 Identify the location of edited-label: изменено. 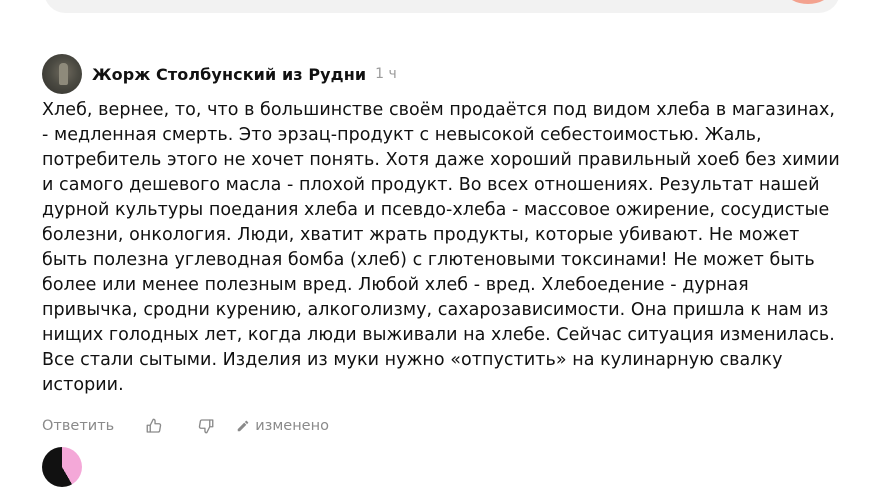
(292, 426).